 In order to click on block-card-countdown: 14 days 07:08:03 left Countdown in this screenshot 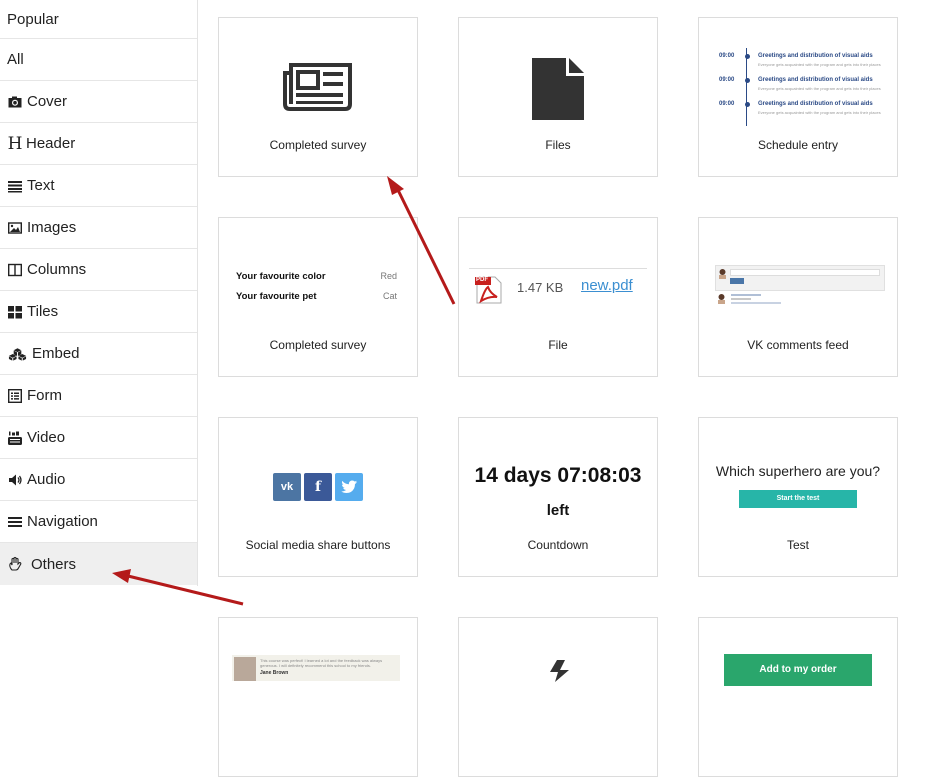, I will do `click(558, 497)`.